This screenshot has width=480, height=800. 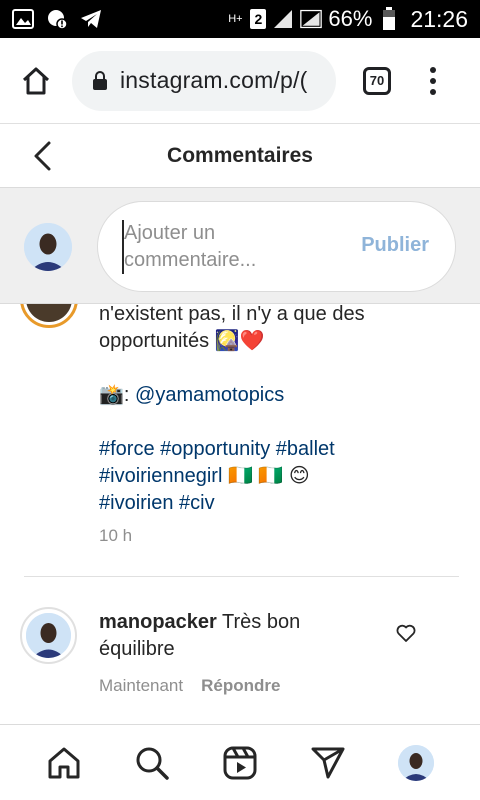 What do you see at coordinates (234, 636) in the screenshot?
I see `comment-text: manopacker Très bon équilibre` at bounding box center [234, 636].